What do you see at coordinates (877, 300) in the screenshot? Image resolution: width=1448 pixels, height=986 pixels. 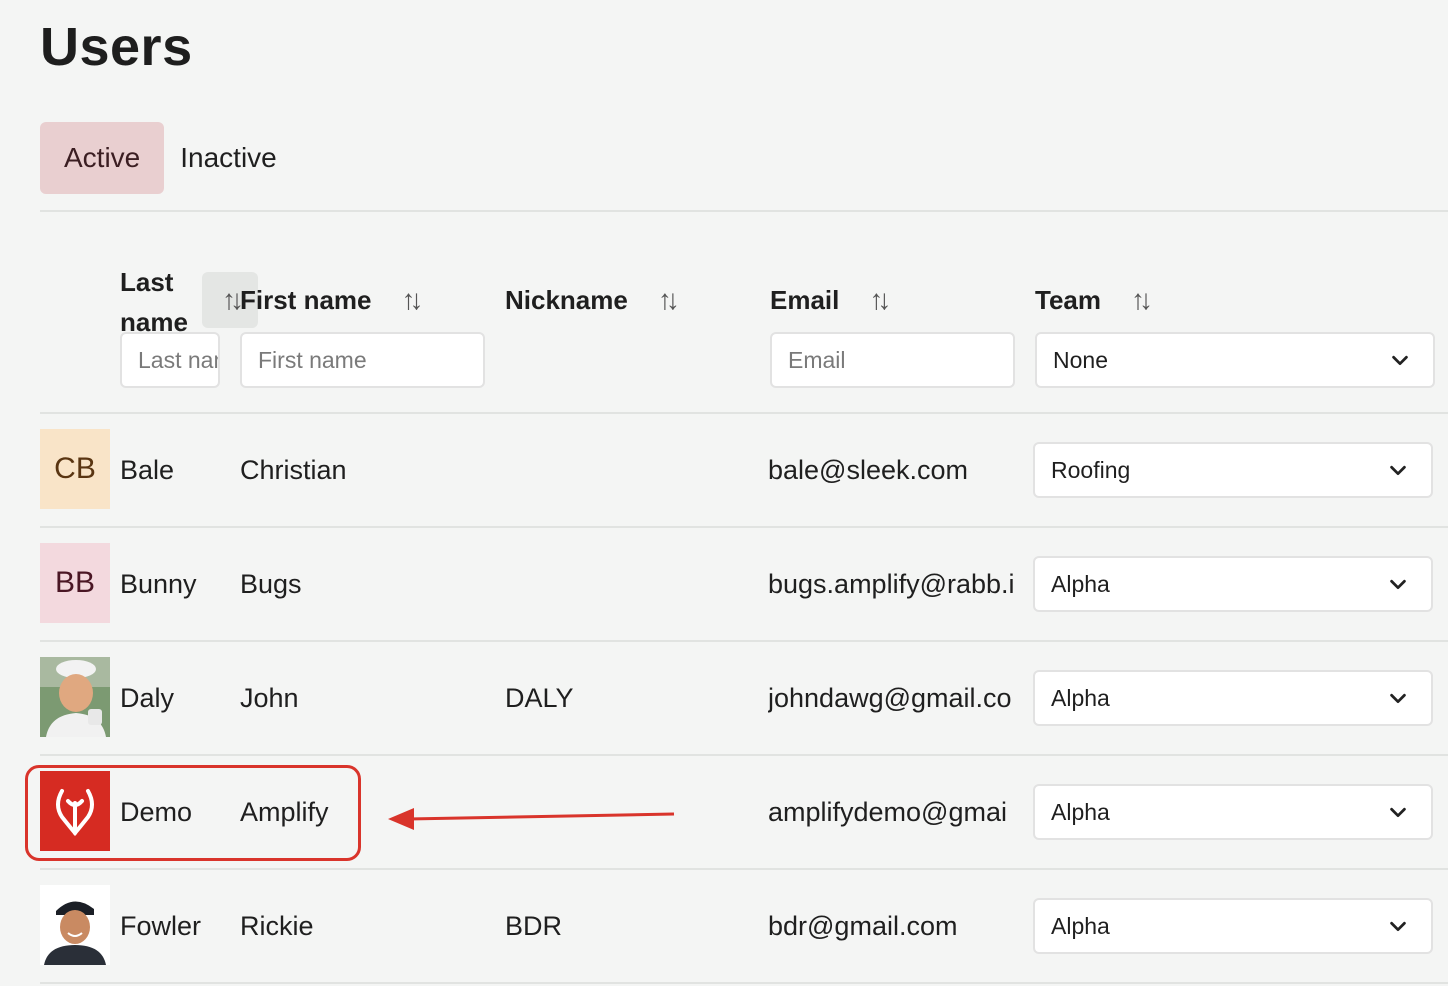 I see `sort-email-icon: ↑↓` at bounding box center [877, 300].